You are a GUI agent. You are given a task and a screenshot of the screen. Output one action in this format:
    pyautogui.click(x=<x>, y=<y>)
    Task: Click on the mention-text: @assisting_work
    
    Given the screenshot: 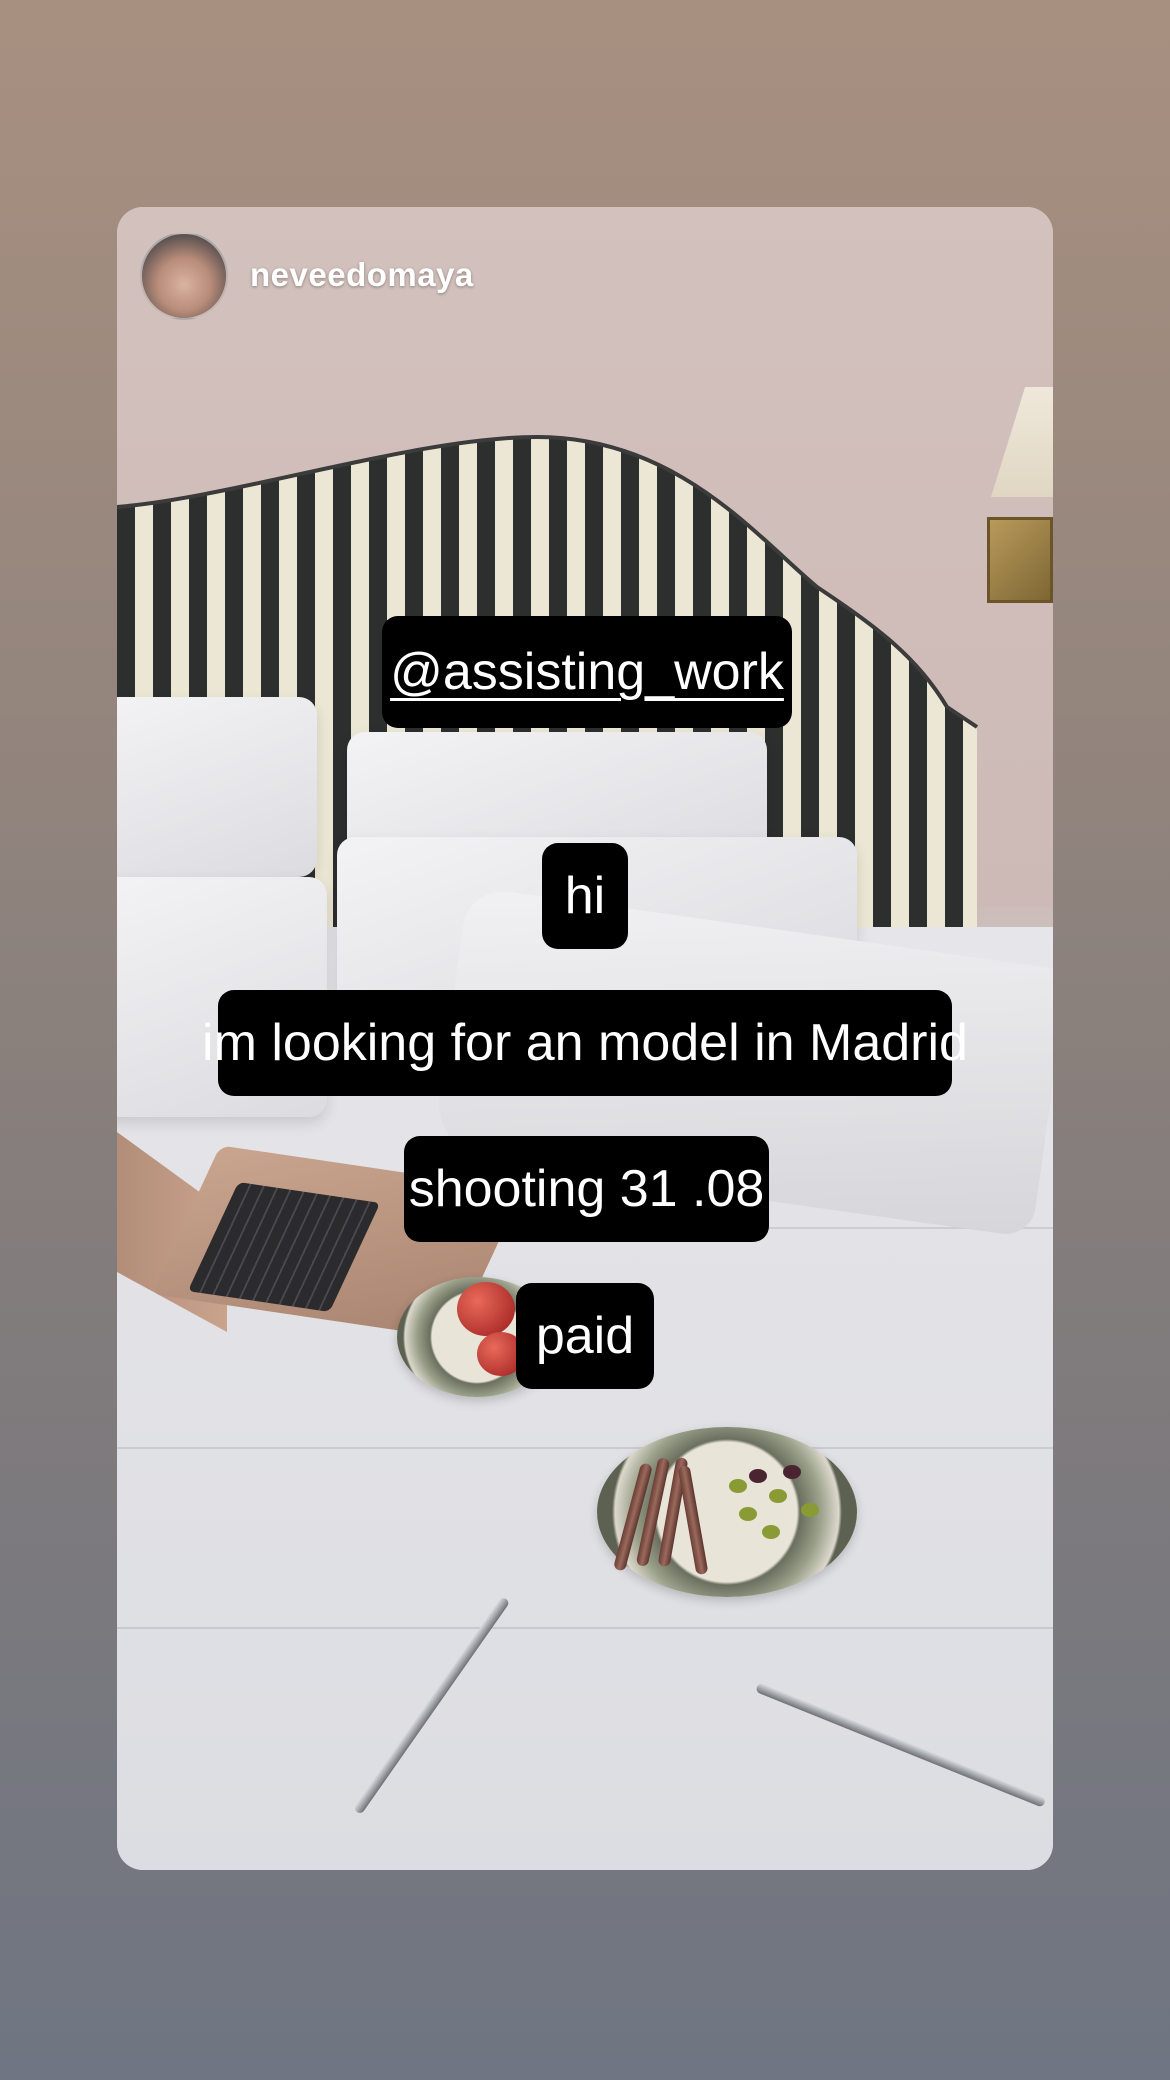 What is the action you would take?
    pyautogui.click(x=587, y=672)
    